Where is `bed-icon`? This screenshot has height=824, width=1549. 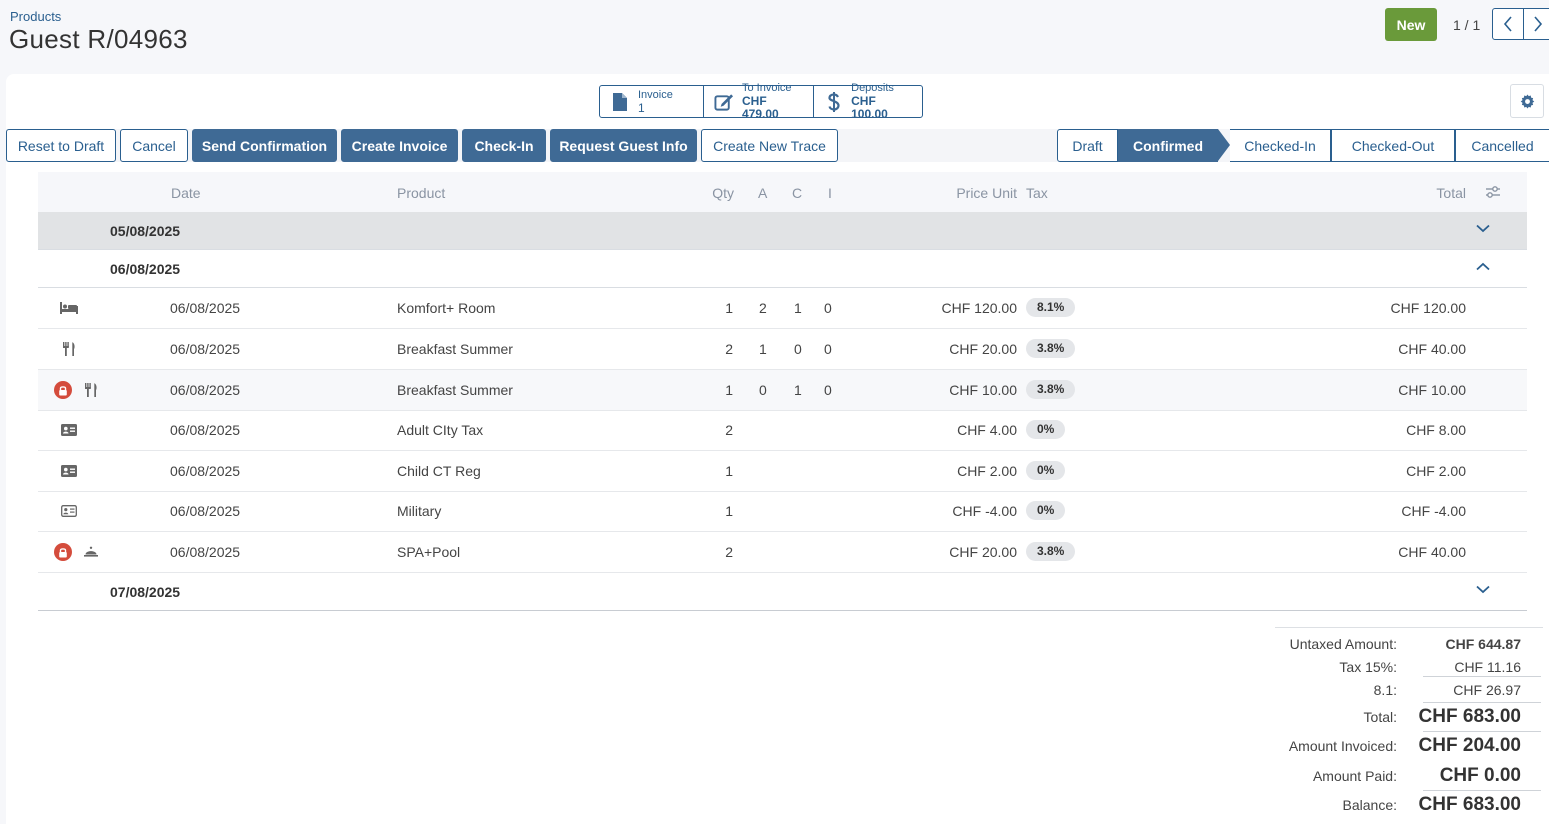 bed-icon is located at coordinates (69, 308).